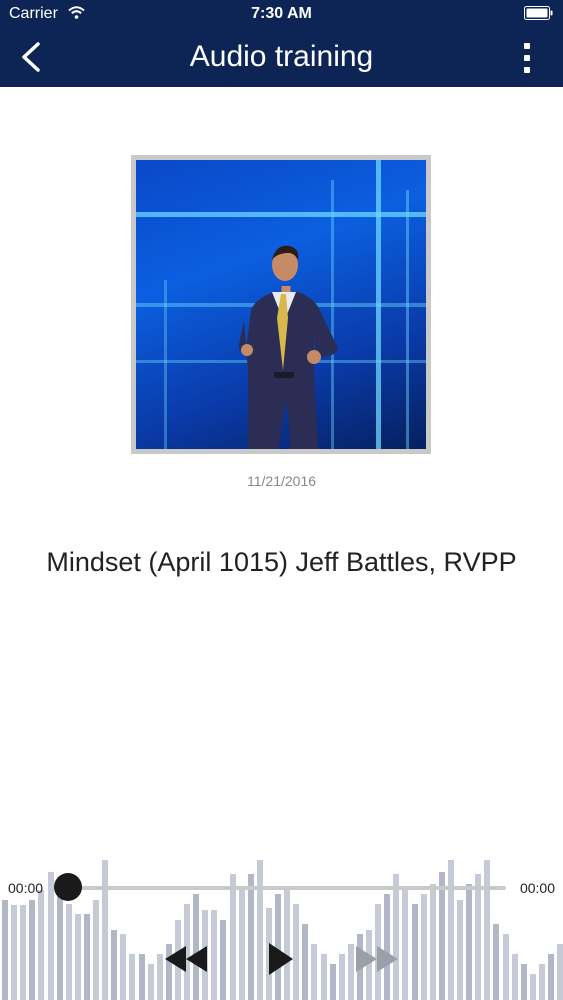 The width and height of the screenshot is (563, 1000). I want to click on elapsed-time: 00:00, so click(26, 888).